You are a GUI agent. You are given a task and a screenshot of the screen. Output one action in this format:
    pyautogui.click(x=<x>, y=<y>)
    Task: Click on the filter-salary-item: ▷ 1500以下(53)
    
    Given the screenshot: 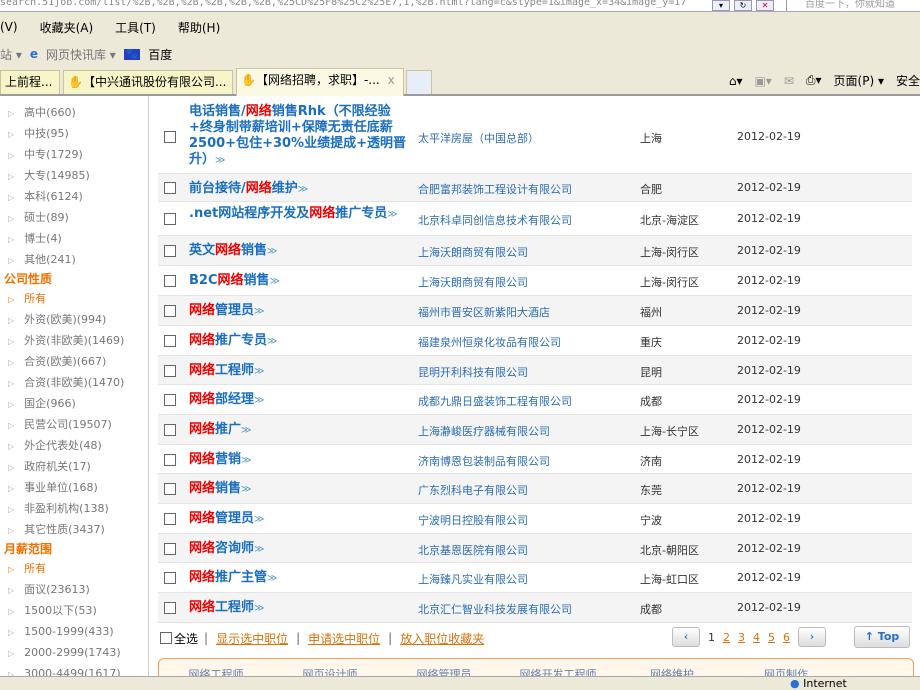 What is the action you would take?
    pyautogui.click(x=74, y=610)
    